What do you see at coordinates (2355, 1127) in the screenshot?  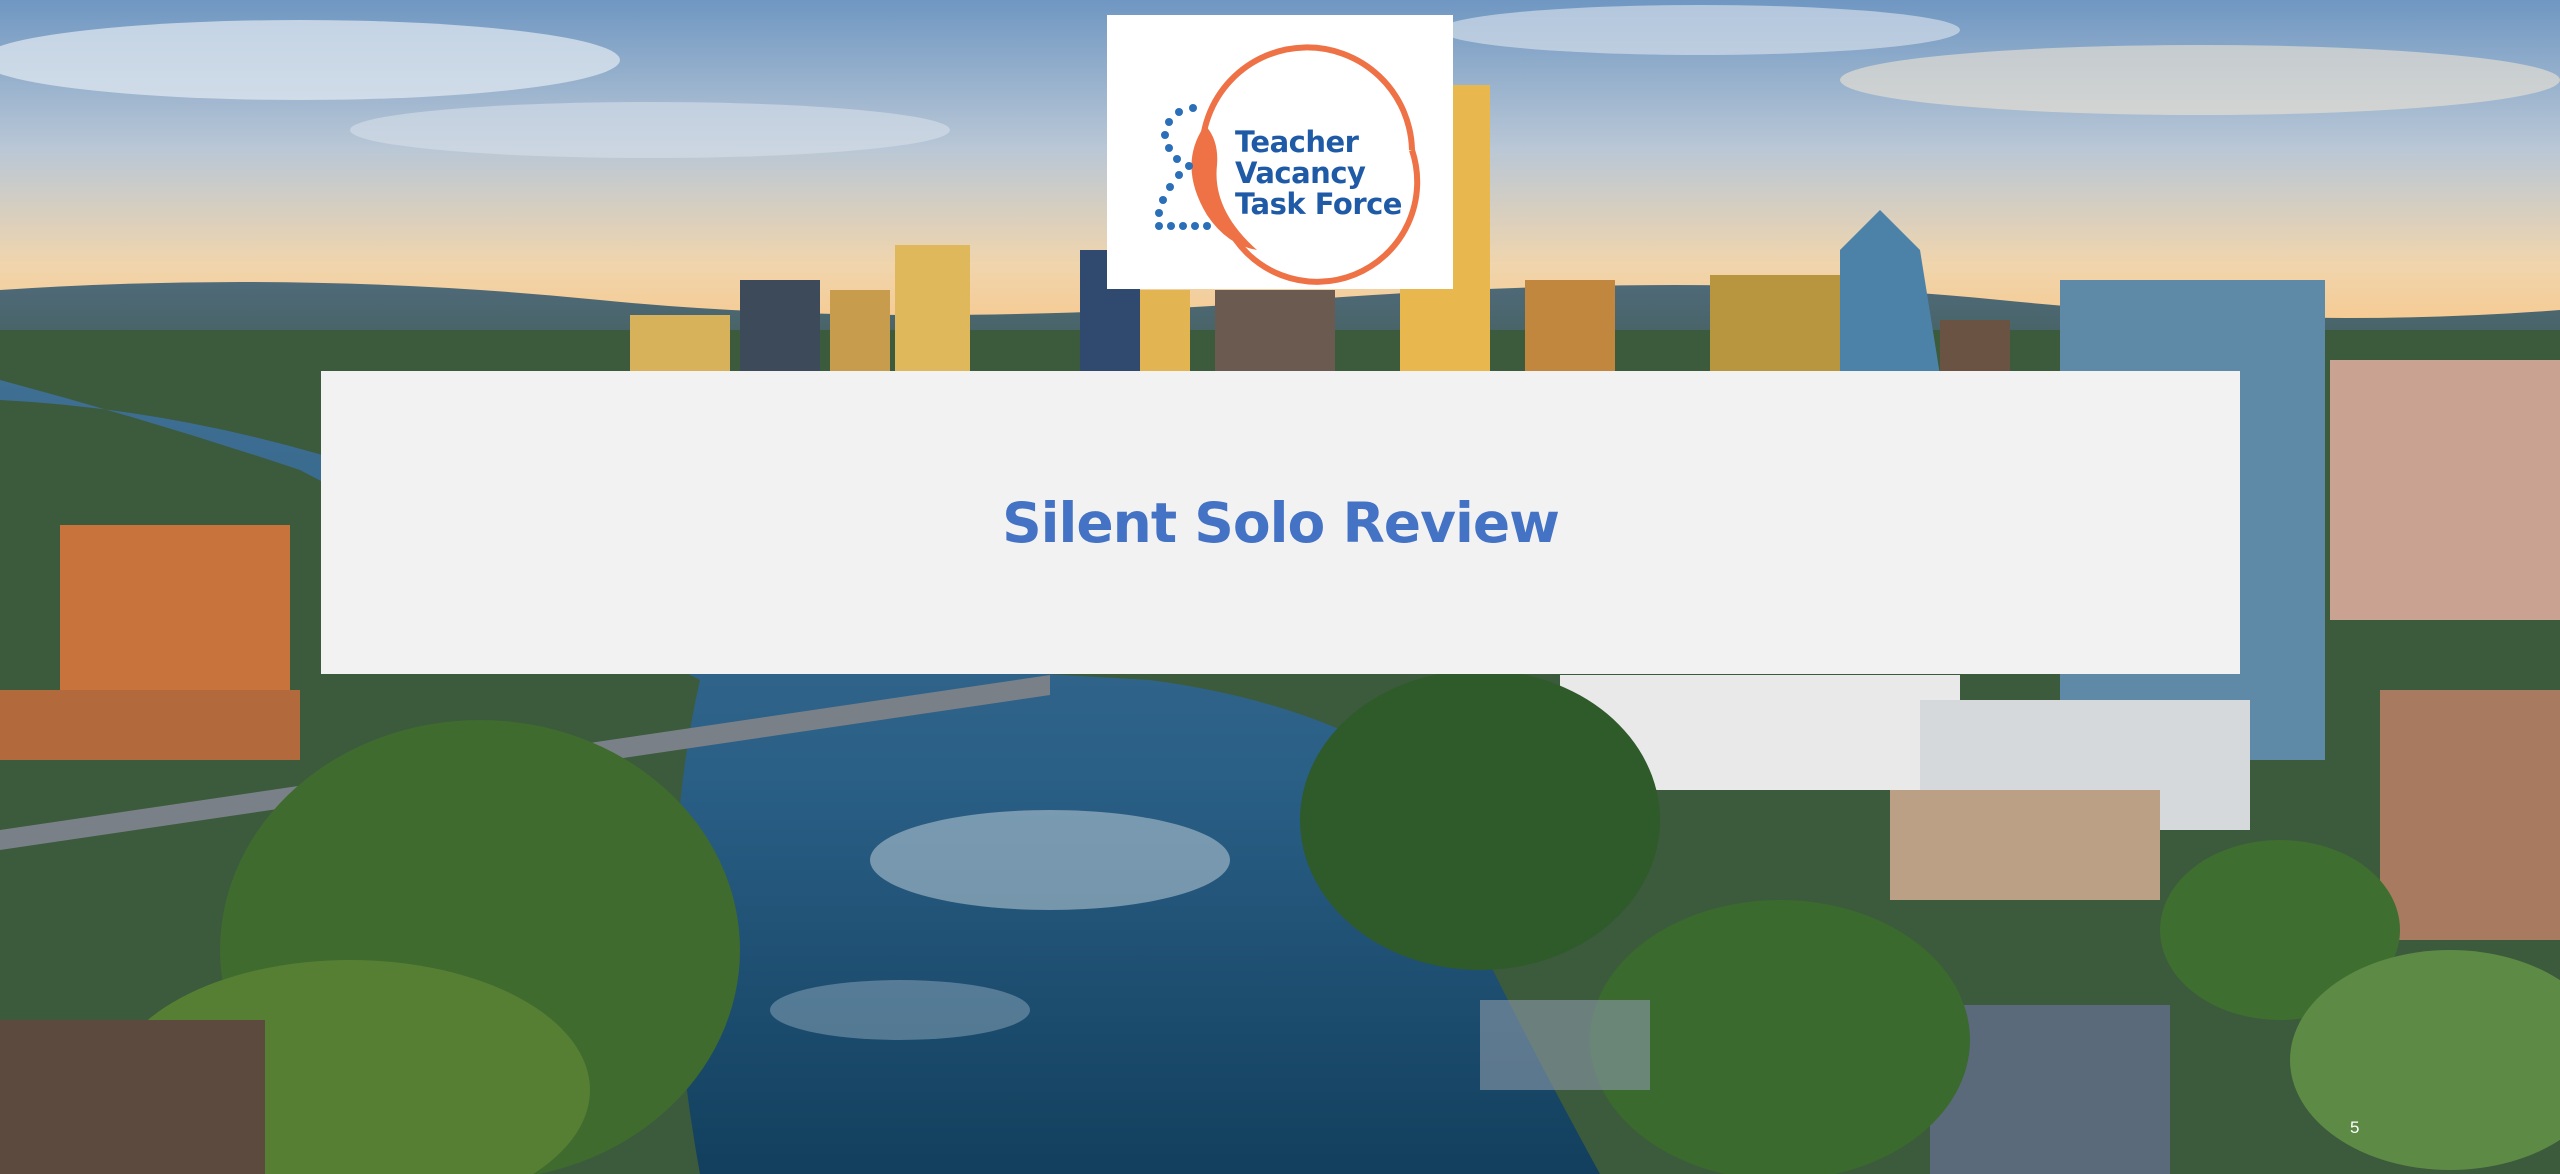 I see `page-number: 5` at bounding box center [2355, 1127].